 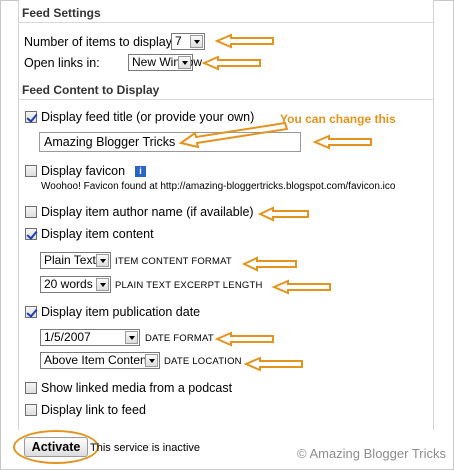 I want to click on date-location-value: Above Item Content, so click(x=97, y=360).